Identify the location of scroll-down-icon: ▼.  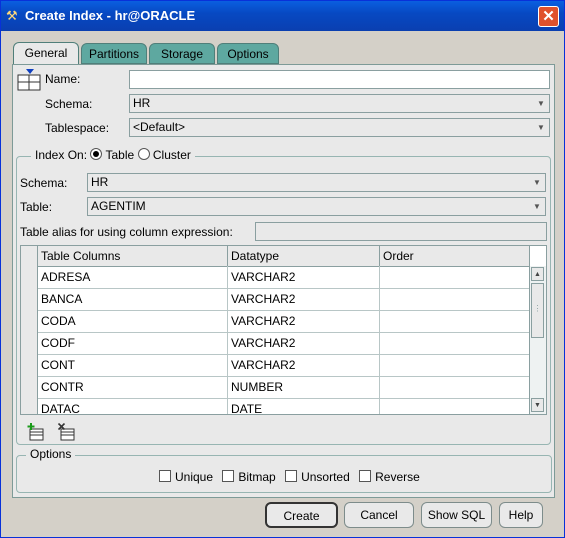
(537, 405).